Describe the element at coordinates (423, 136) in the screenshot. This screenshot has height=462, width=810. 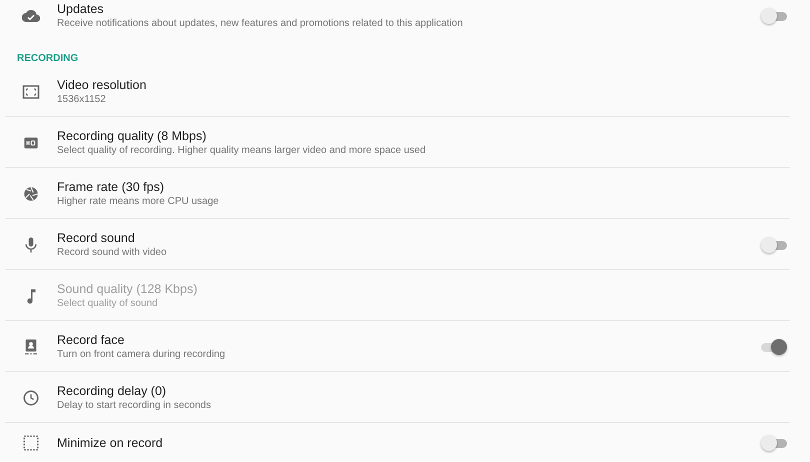
I see `setting-title: Recording quality (8 Mbps)` at that location.